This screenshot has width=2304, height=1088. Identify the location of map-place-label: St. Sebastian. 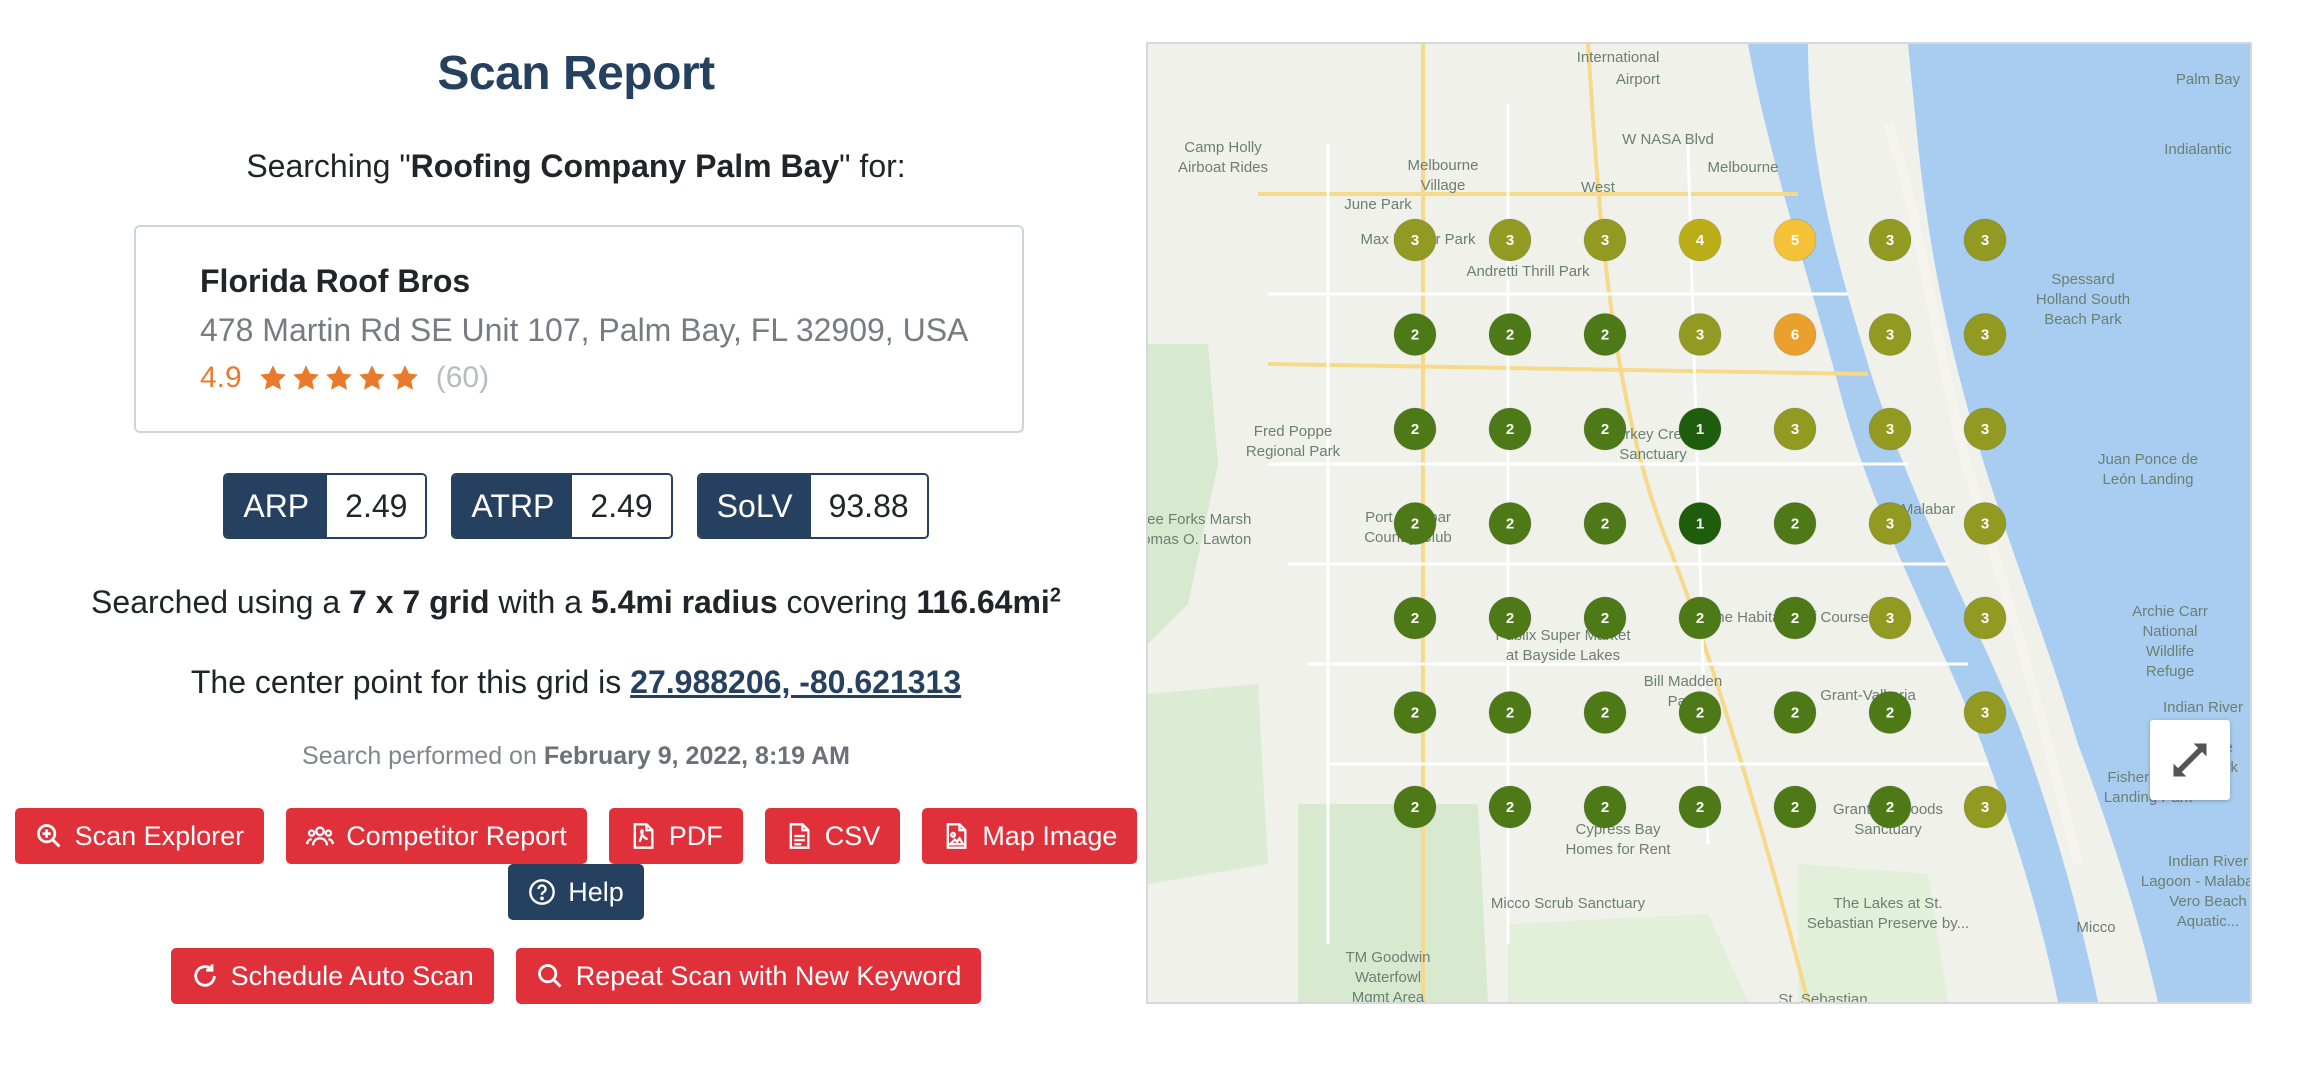
(1822, 996).